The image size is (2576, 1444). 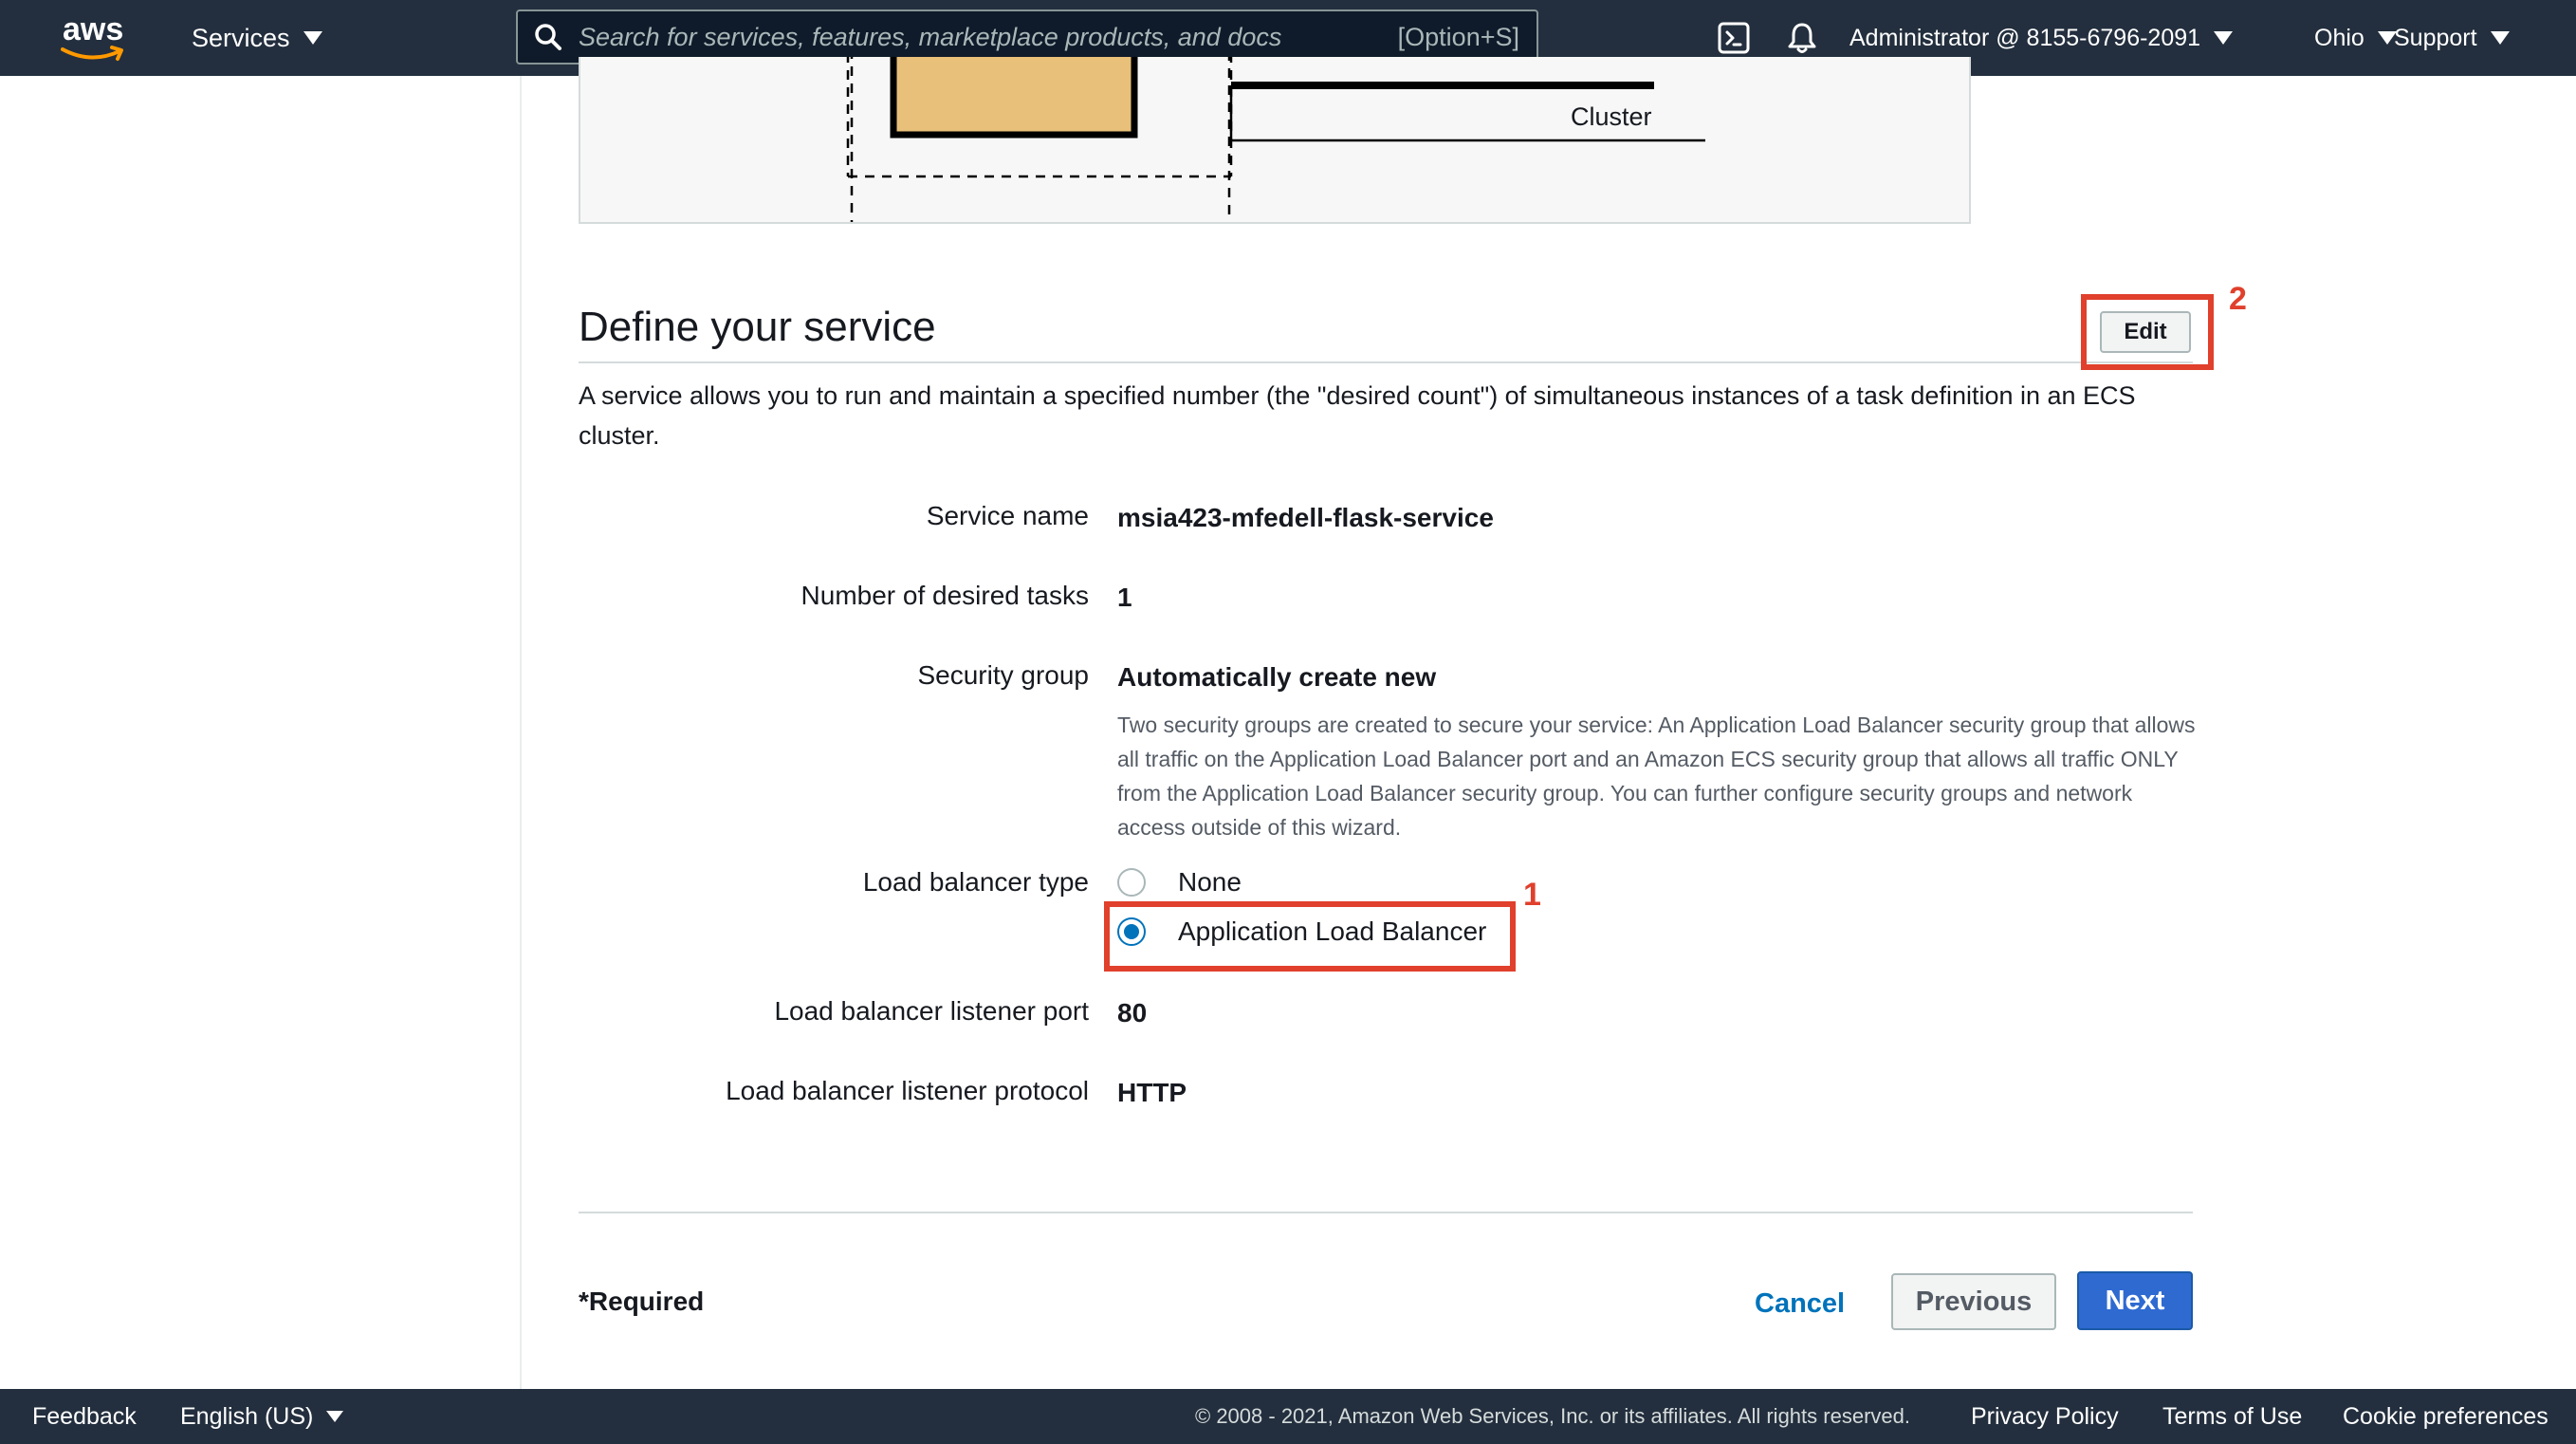 I want to click on lb-type-label: Load balancer type, so click(x=975, y=882).